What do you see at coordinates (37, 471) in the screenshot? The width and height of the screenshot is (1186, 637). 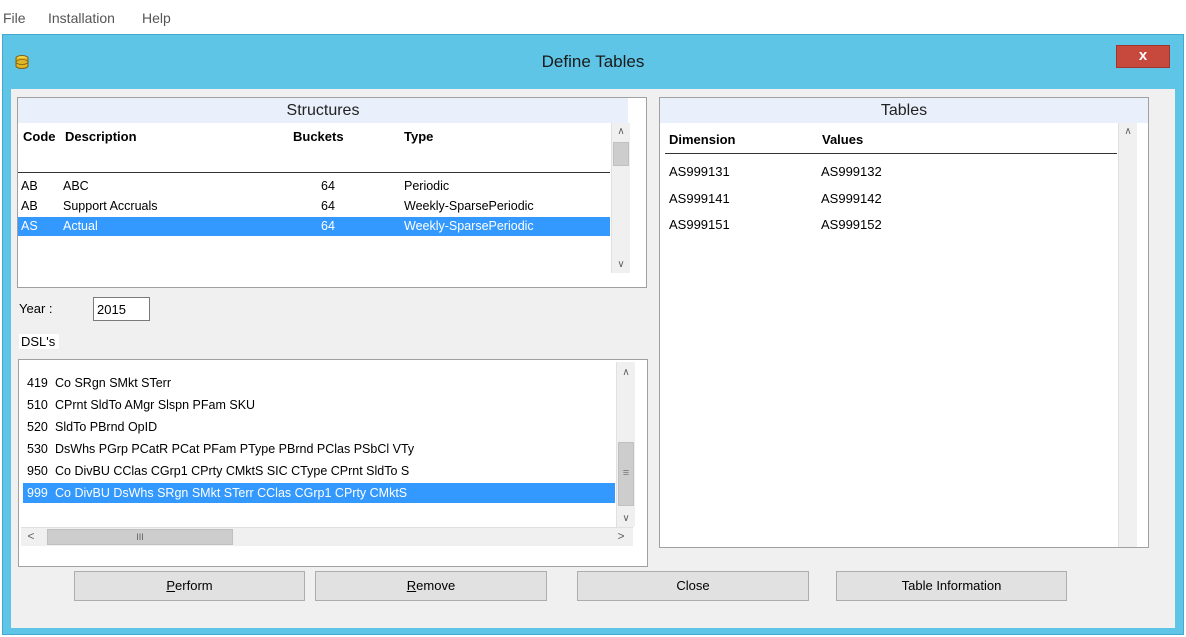 I see `dsl-code: 950` at bounding box center [37, 471].